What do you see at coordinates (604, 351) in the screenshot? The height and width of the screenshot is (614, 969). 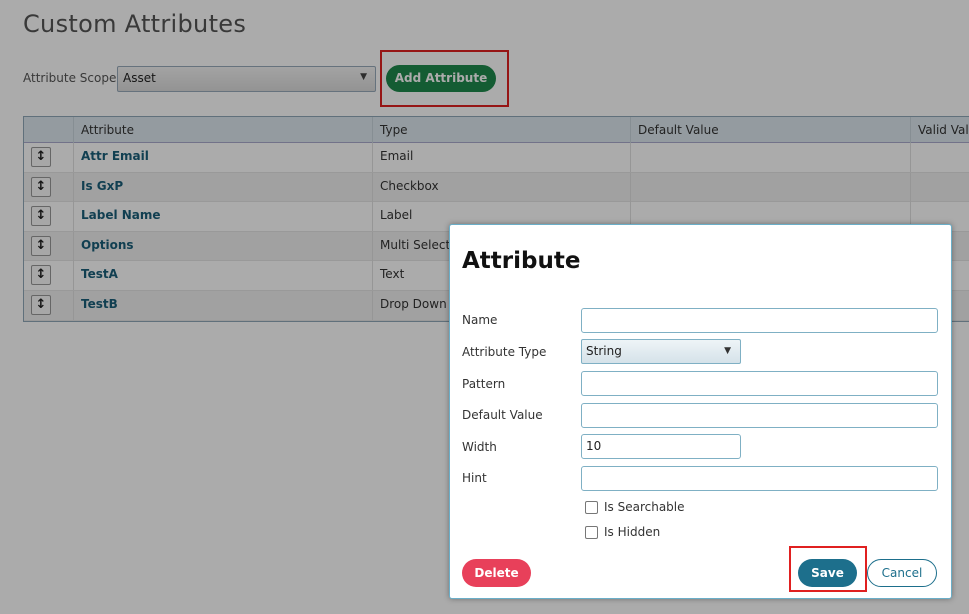 I see `attribute-type-value: String` at bounding box center [604, 351].